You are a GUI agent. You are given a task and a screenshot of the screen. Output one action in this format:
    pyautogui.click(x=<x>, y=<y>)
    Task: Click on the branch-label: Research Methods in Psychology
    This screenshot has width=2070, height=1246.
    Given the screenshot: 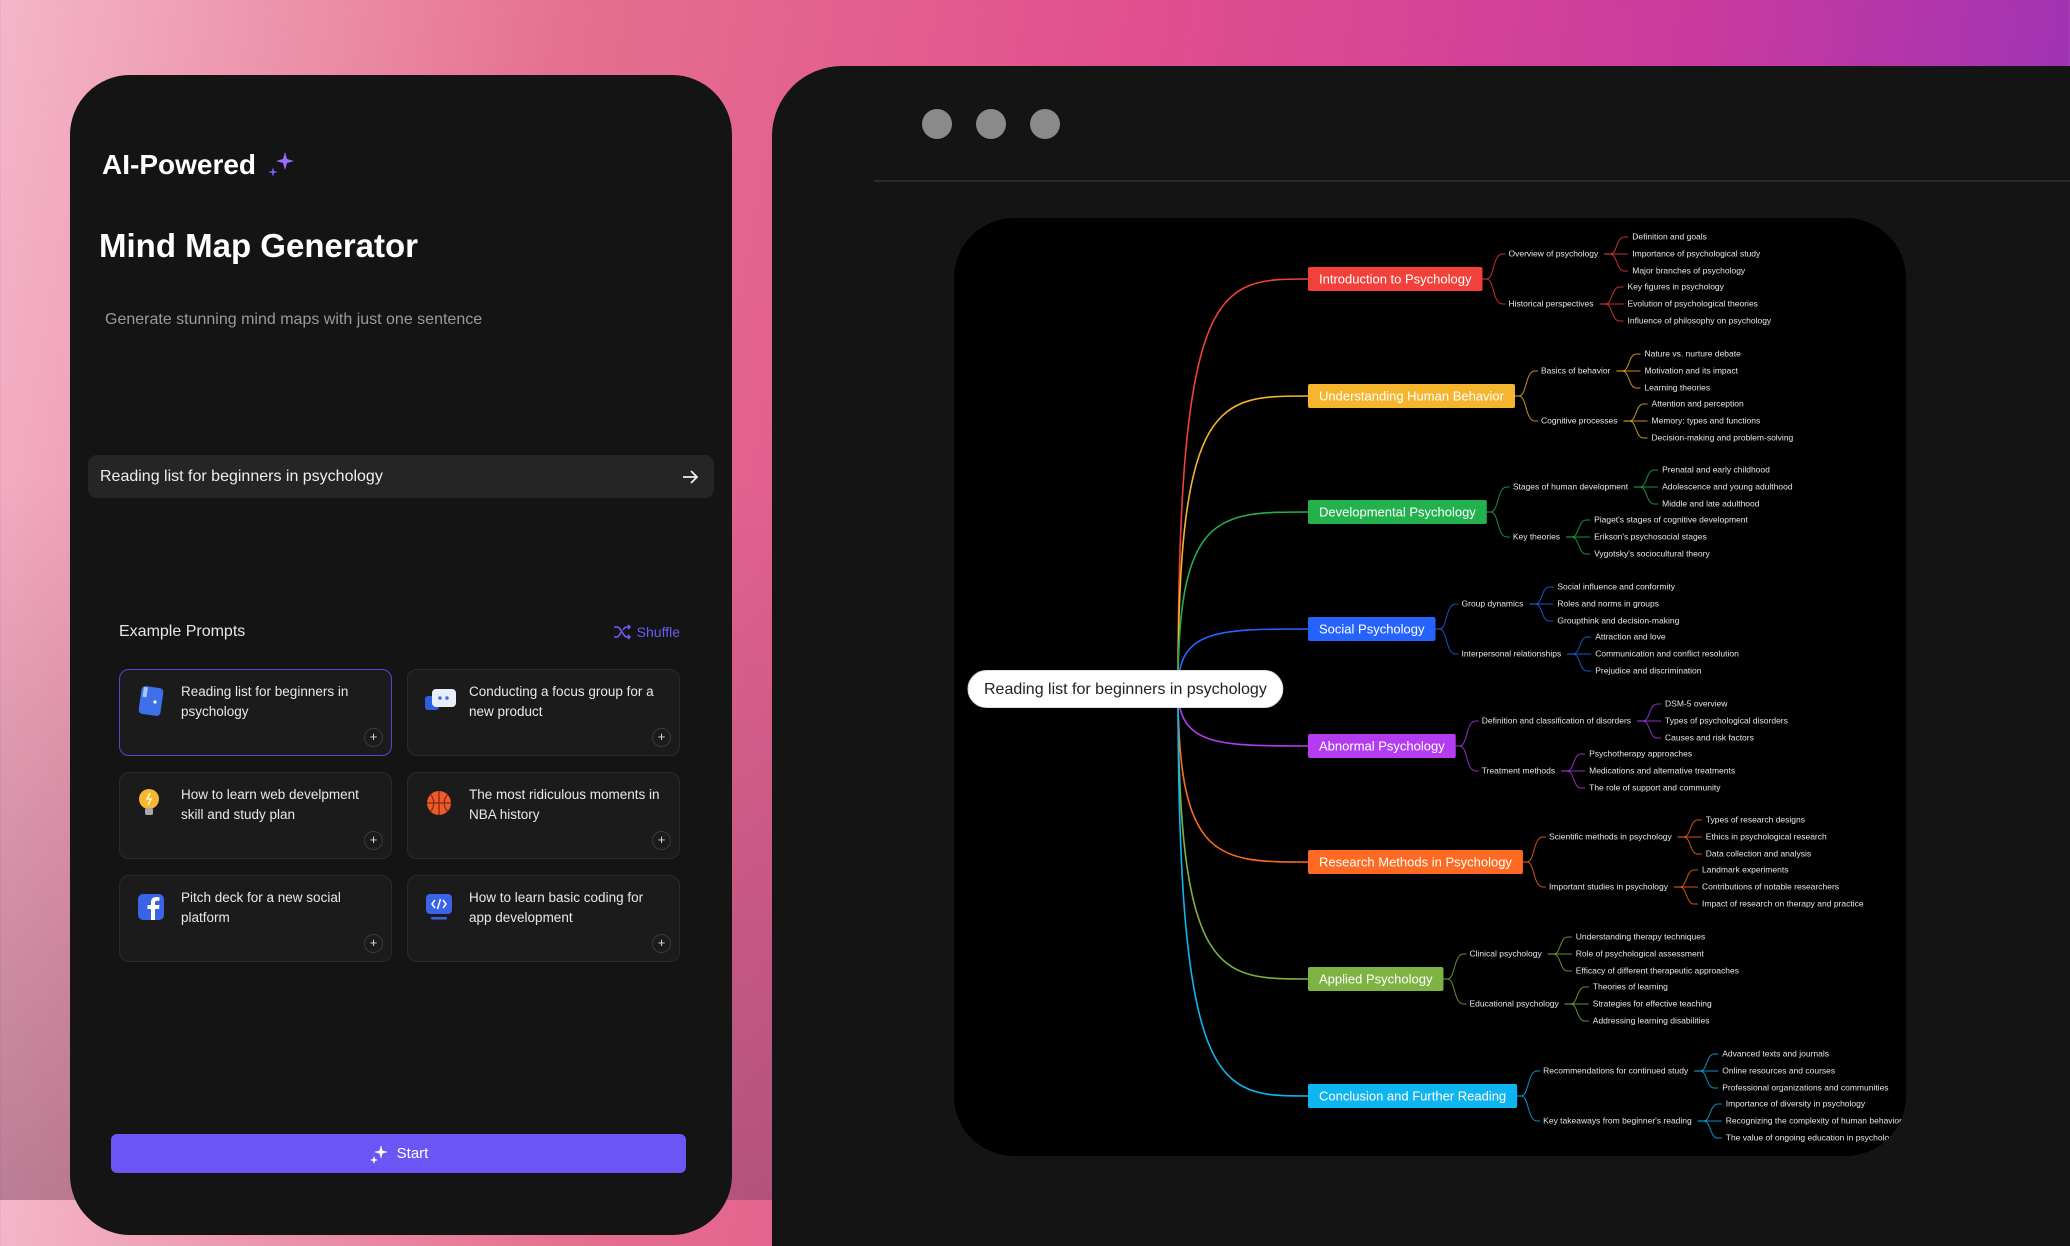 What is the action you would take?
    pyautogui.click(x=1415, y=861)
    